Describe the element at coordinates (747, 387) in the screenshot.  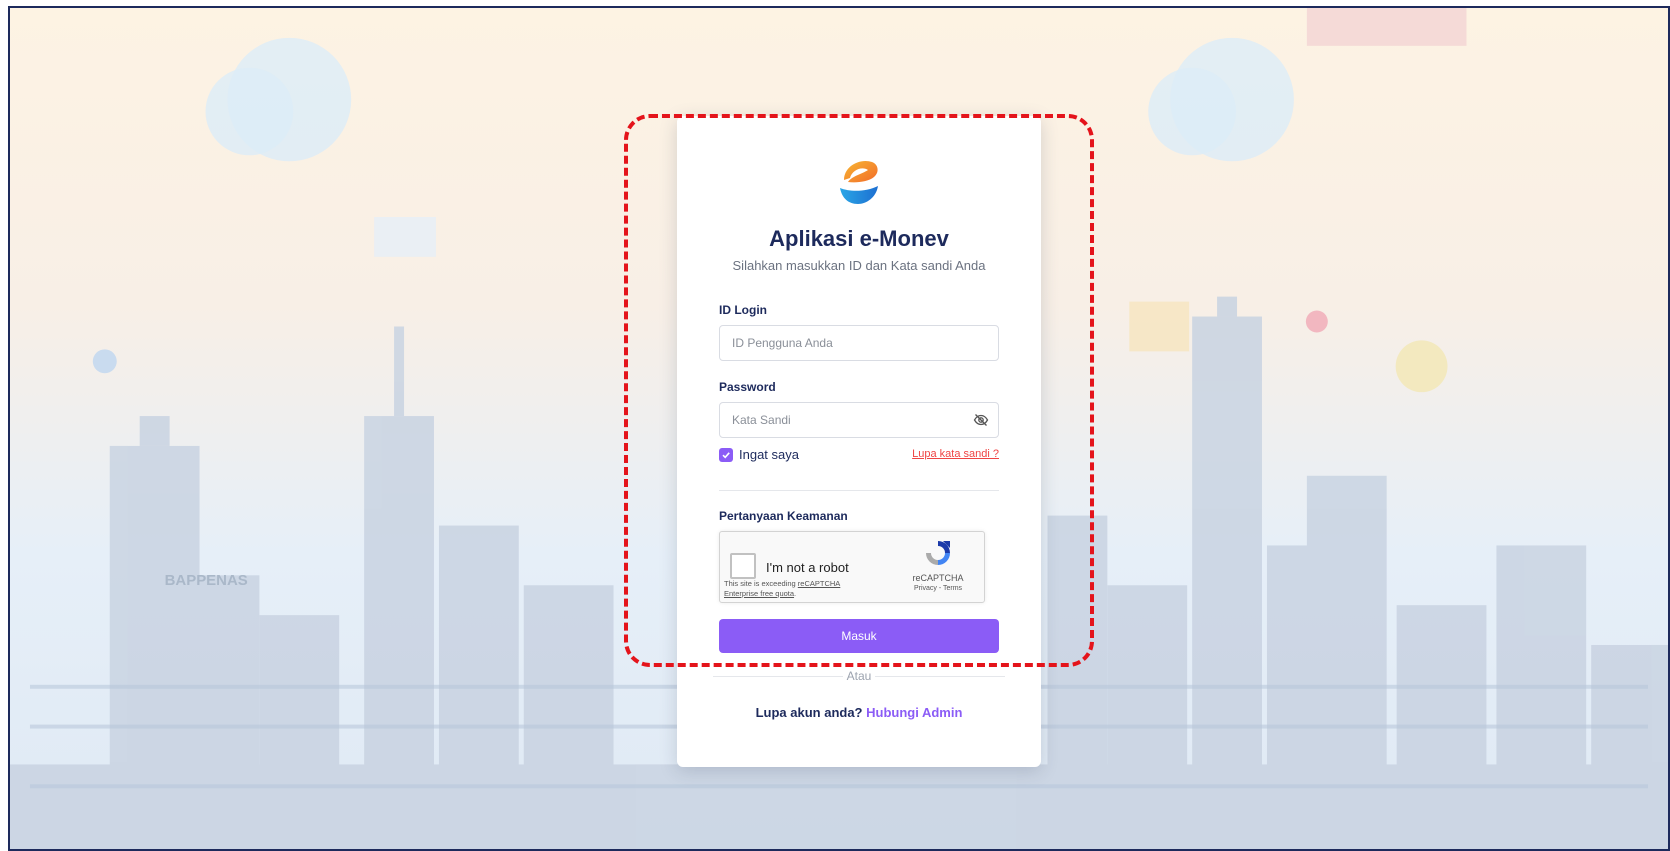
I see `password-label: Password` at that location.